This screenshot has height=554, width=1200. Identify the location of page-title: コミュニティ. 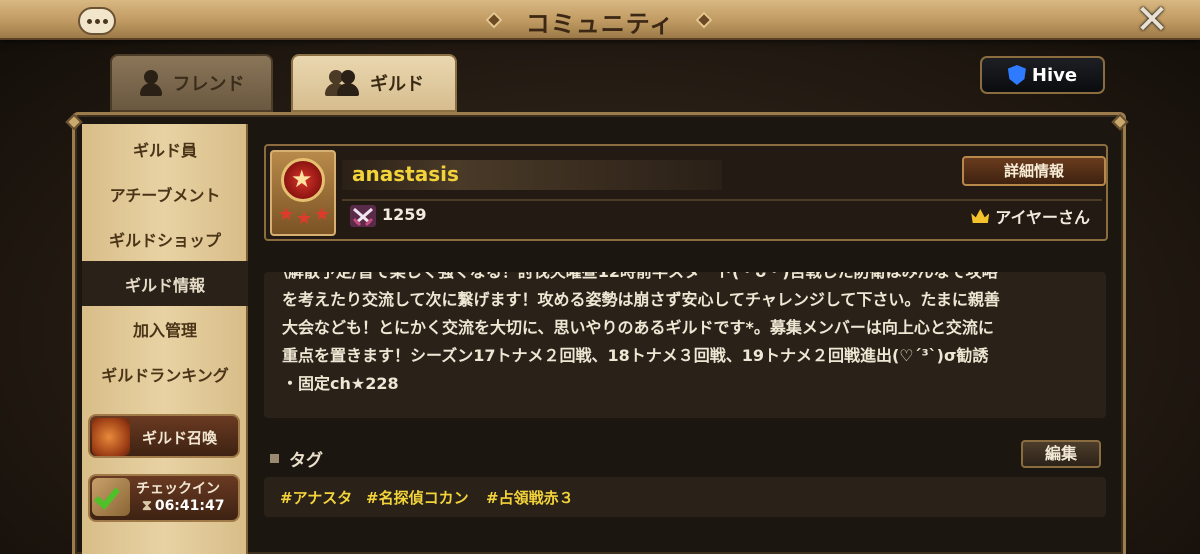
(600, 24).